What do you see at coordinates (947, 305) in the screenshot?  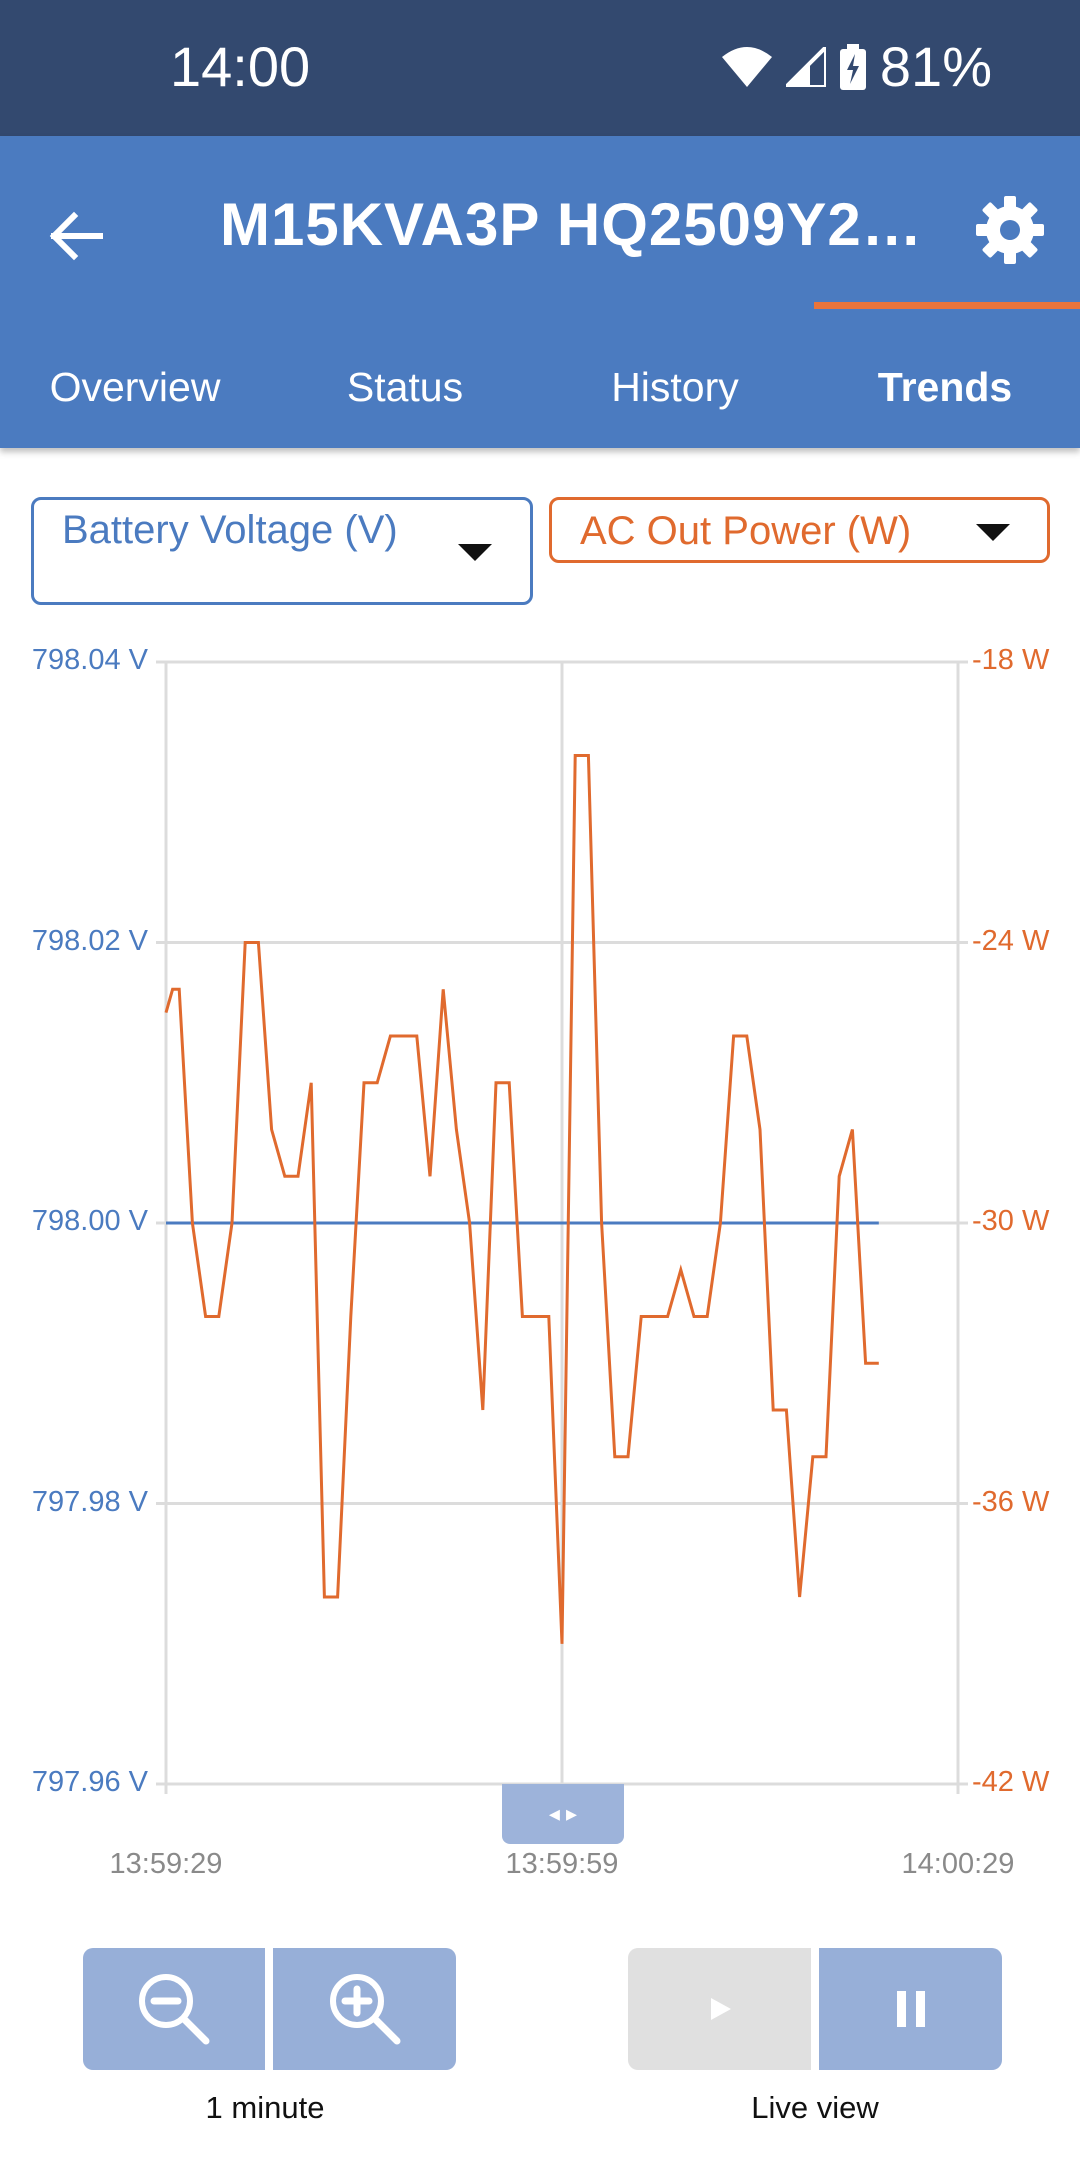 I see `selected-tab-indicator` at bounding box center [947, 305].